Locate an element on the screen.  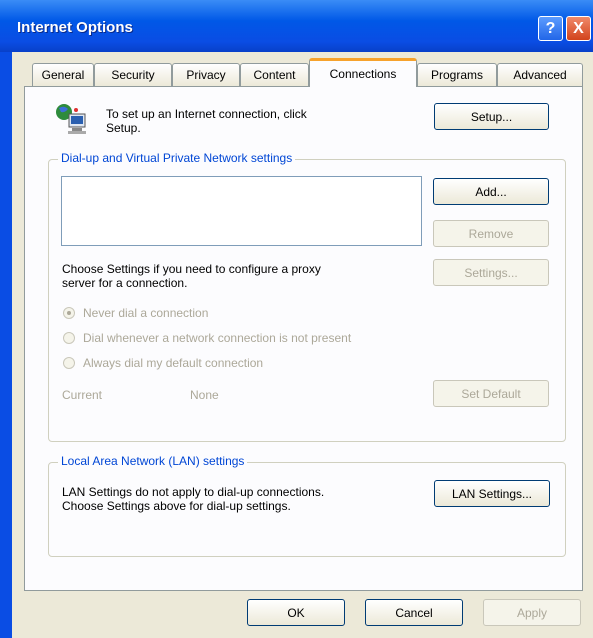
tab-content: Content is located at coordinates (274, 74).